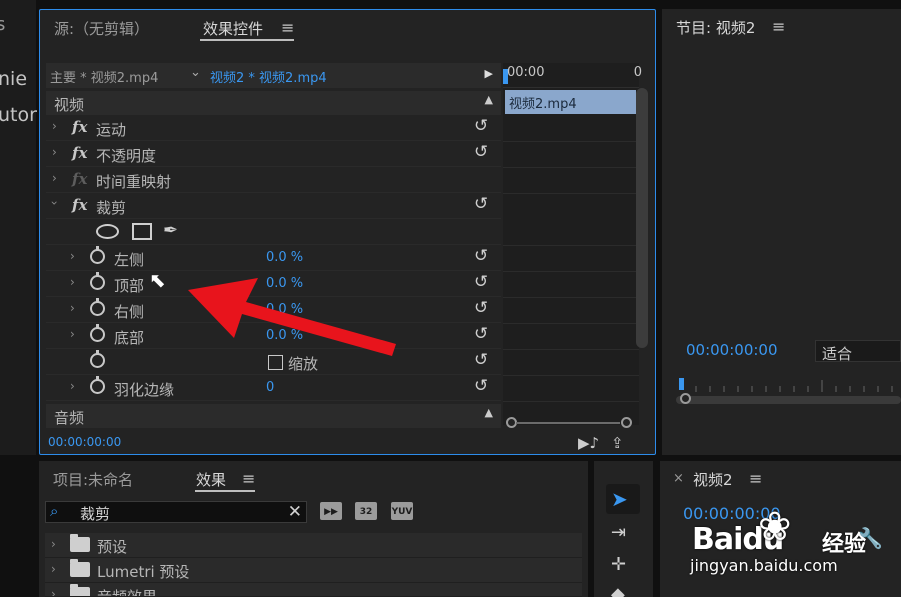  Describe the element at coordinates (101, 28) in the screenshot. I see `tab-source: 源:（无剪辑）` at that location.